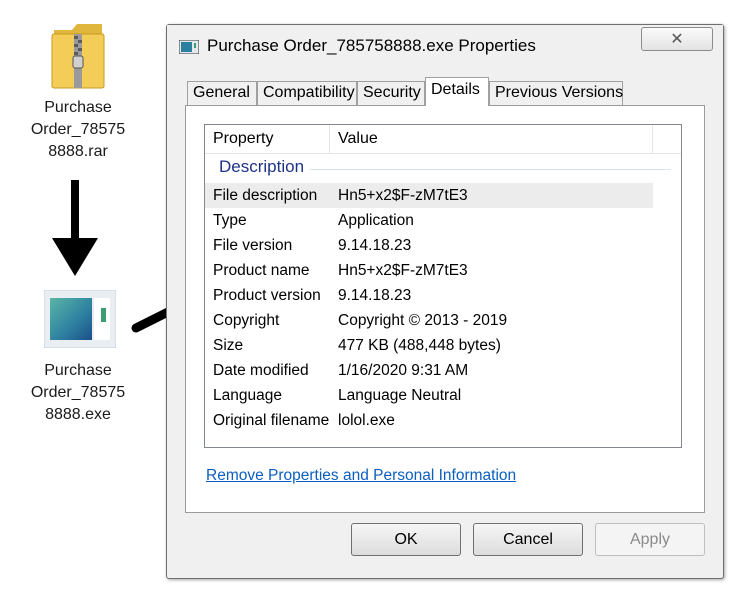 This screenshot has width=746, height=599. What do you see at coordinates (261, 270) in the screenshot?
I see `property-name: Product name` at bounding box center [261, 270].